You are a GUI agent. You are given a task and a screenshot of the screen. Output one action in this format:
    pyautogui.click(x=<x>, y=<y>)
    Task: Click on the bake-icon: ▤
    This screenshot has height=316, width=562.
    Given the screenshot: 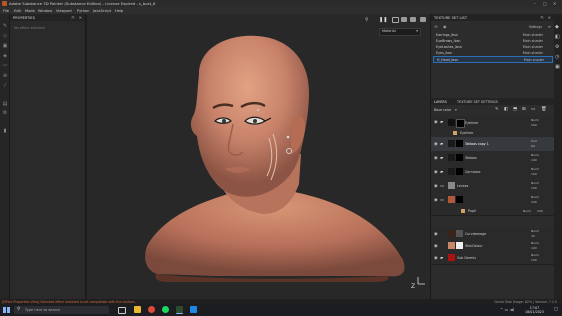 What is the action you would take?
    pyautogui.click(x=5, y=104)
    